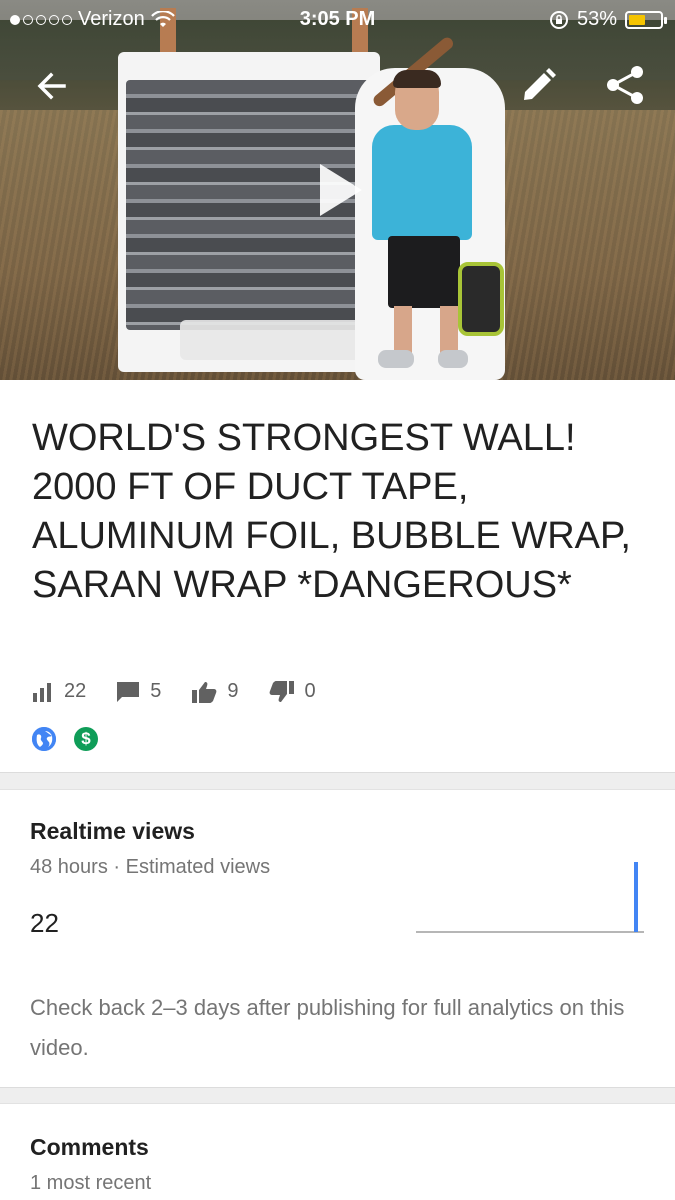  What do you see at coordinates (337, 1151) in the screenshot?
I see `comments-card: Comments 1 most recent` at bounding box center [337, 1151].